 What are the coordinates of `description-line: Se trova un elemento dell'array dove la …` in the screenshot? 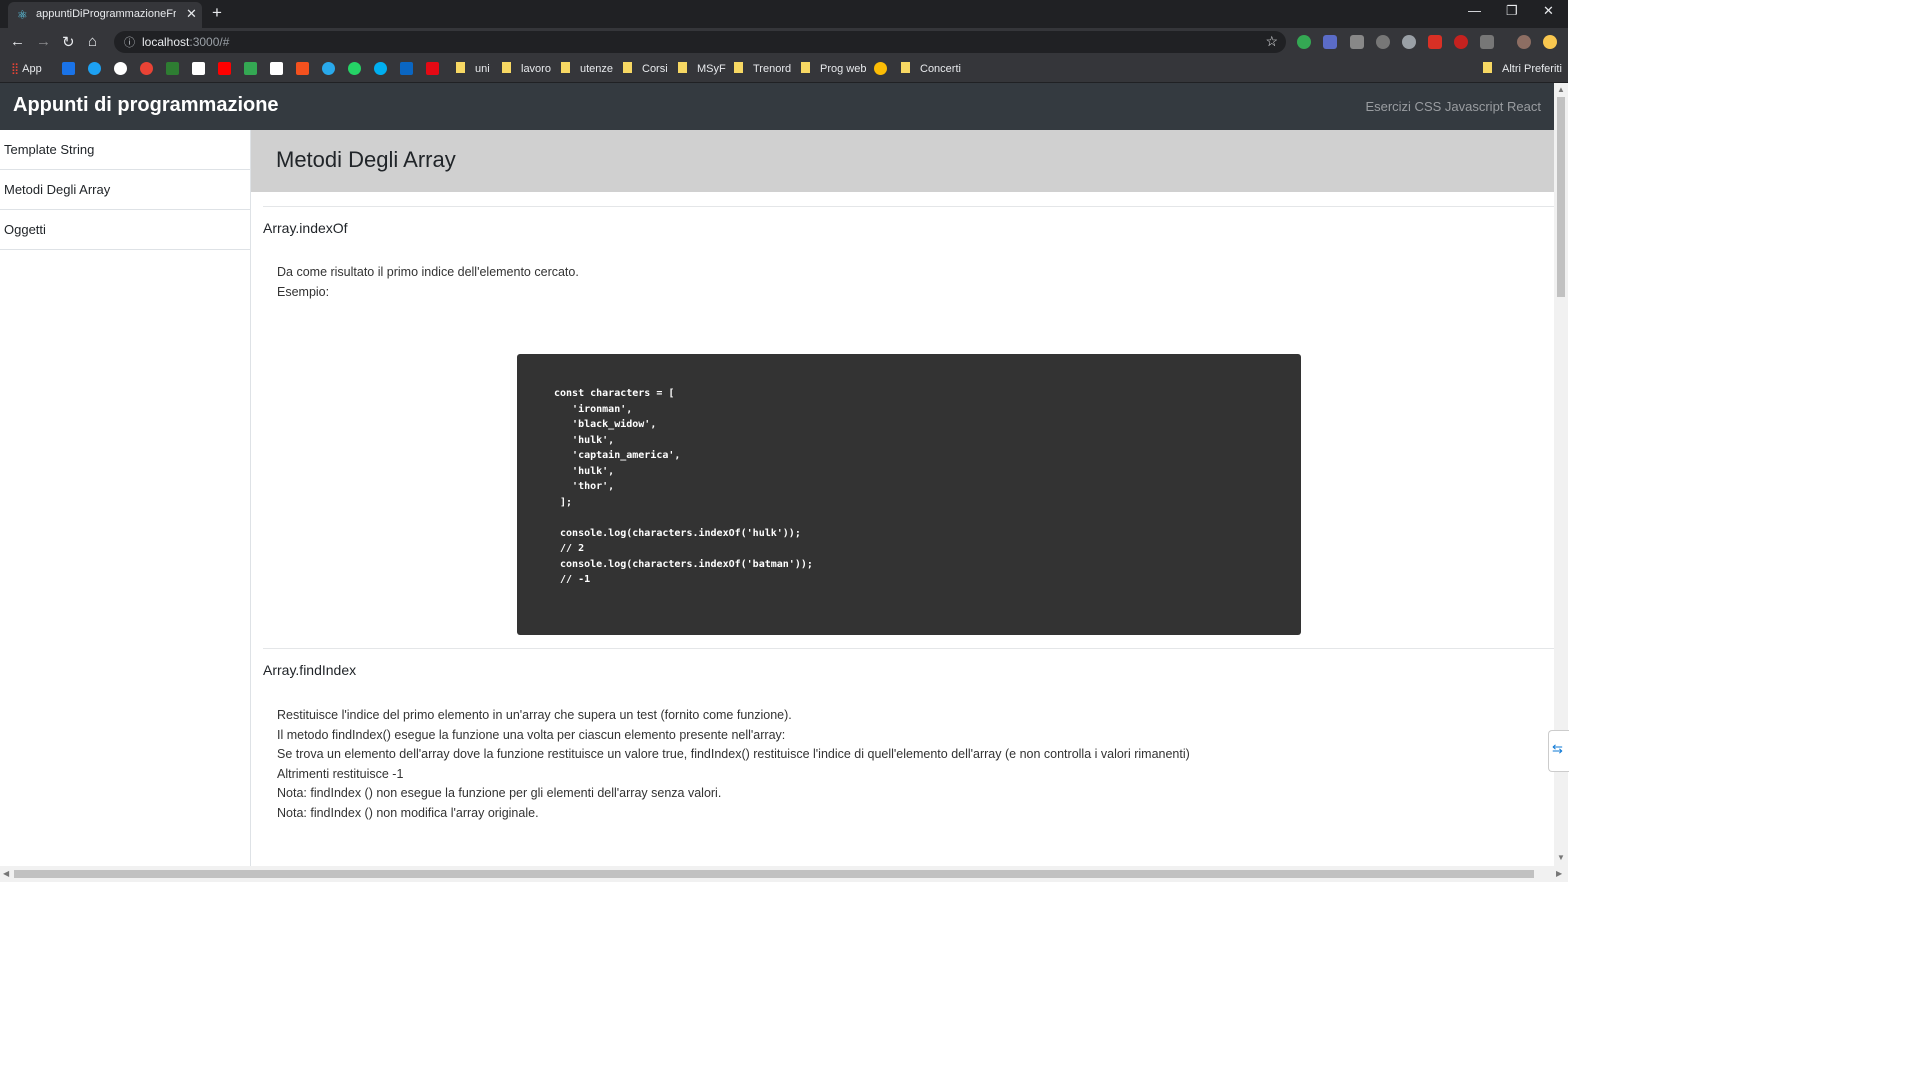 It's located at (733, 754).